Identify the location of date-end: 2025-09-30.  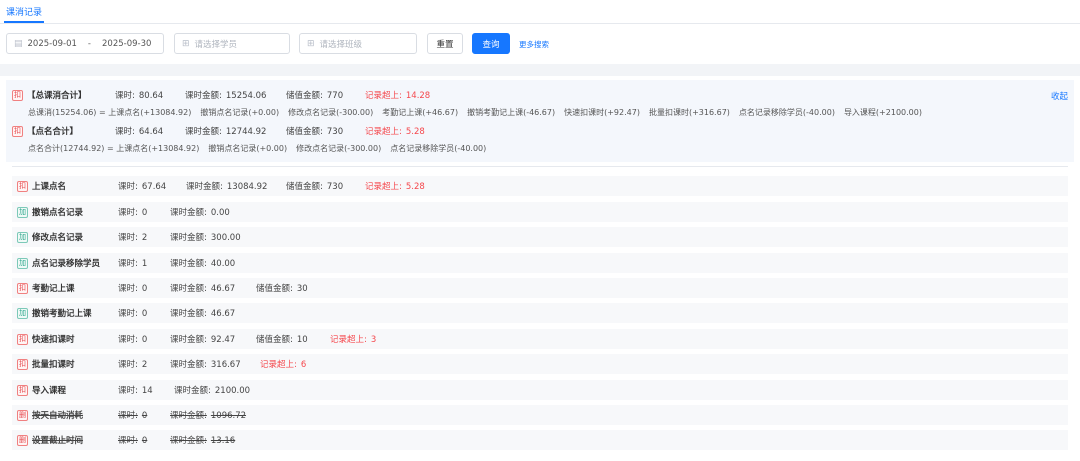
(126, 44).